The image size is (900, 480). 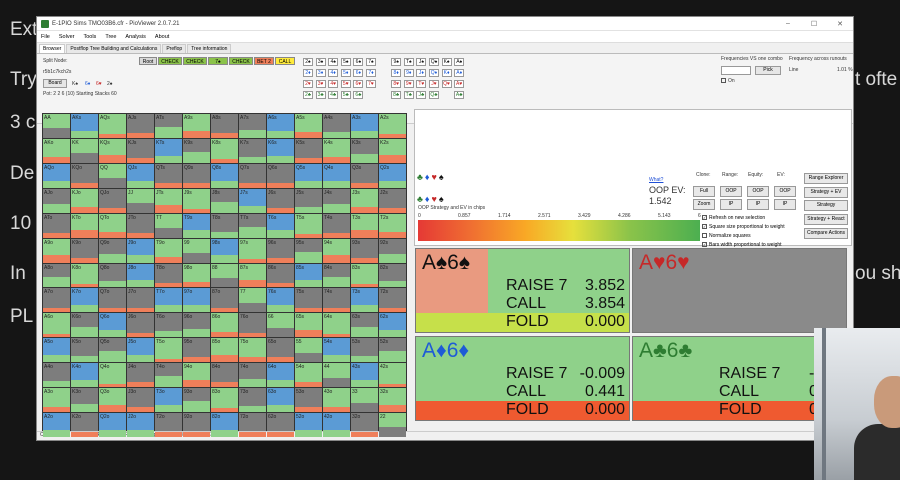 I want to click on card-2-10: J♥, so click(x=434, y=84).